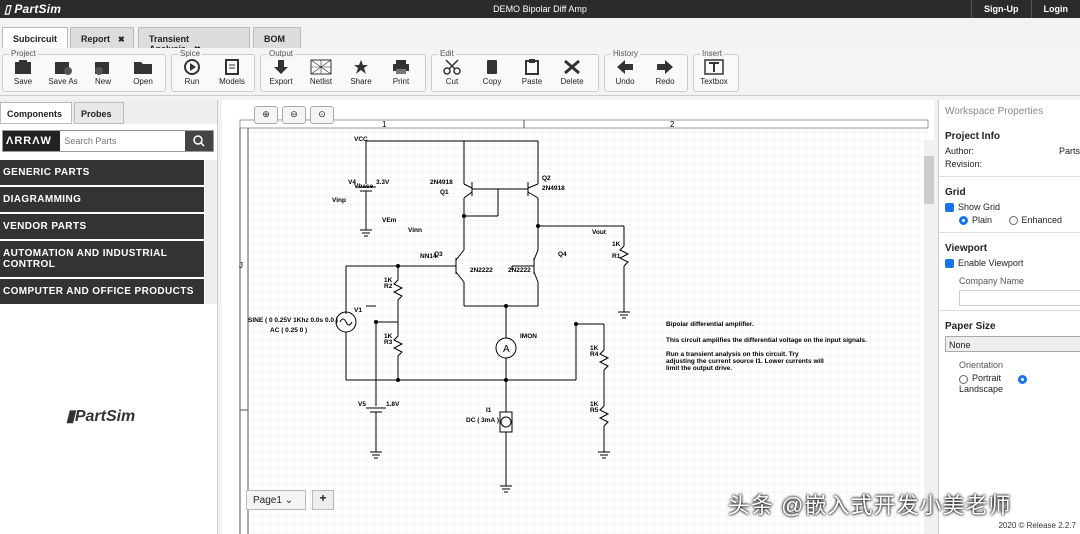  What do you see at coordinates (444, 192) in the screenshot?
I see `svg-text: Q1` at bounding box center [444, 192].